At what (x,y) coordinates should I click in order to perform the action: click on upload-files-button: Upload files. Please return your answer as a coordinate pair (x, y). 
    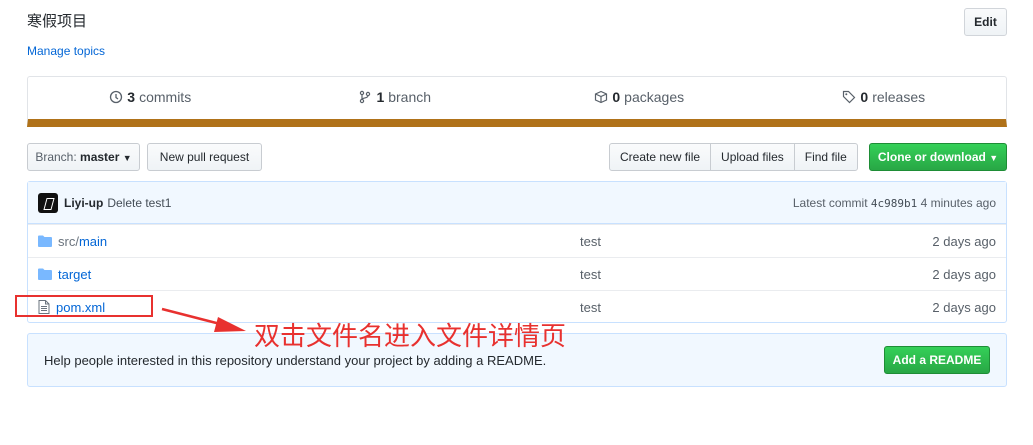
    Looking at the image, I should click on (752, 157).